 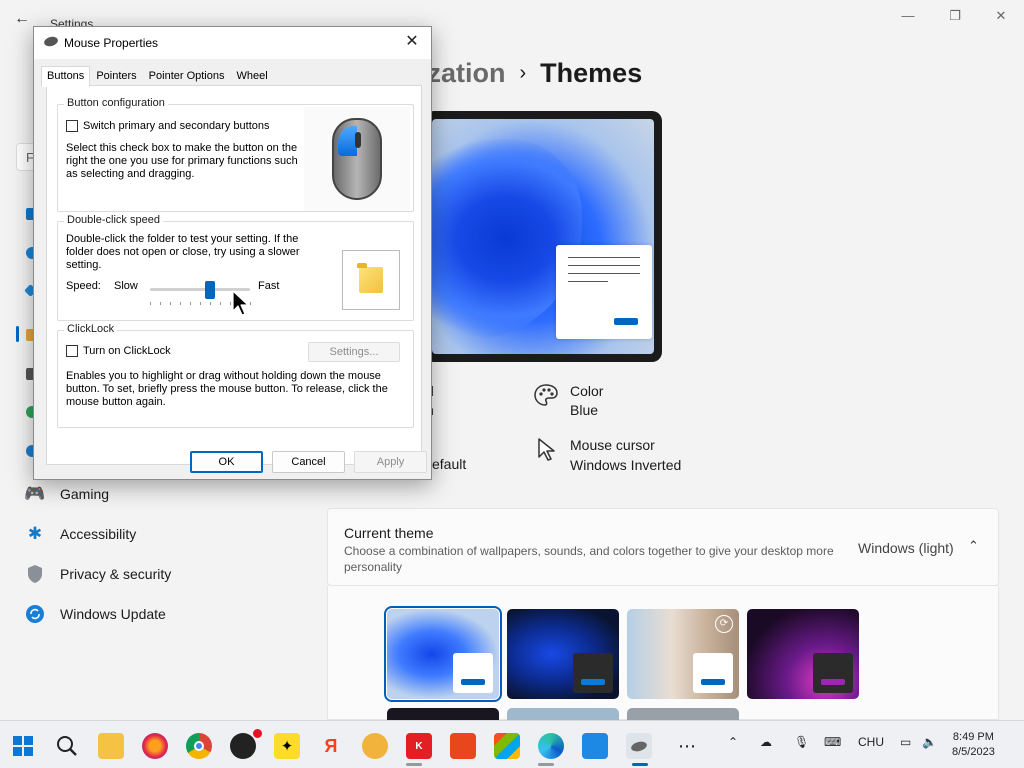 I want to click on mouse-properties-taskbar-icon, so click(x=639, y=746).